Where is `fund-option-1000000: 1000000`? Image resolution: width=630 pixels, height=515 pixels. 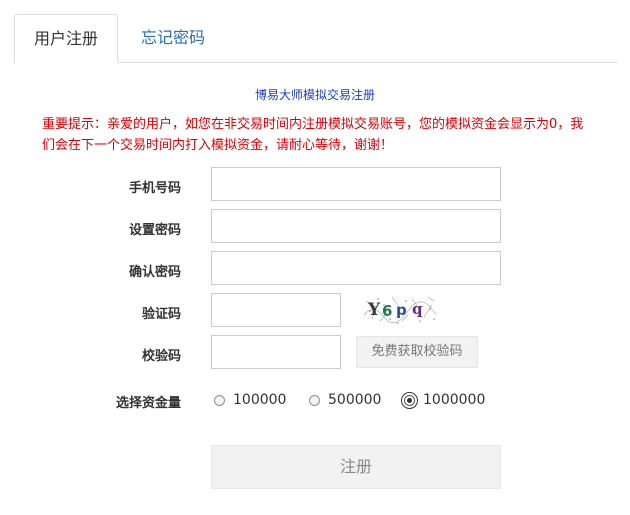
fund-option-1000000: 1000000 is located at coordinates (443, 400).